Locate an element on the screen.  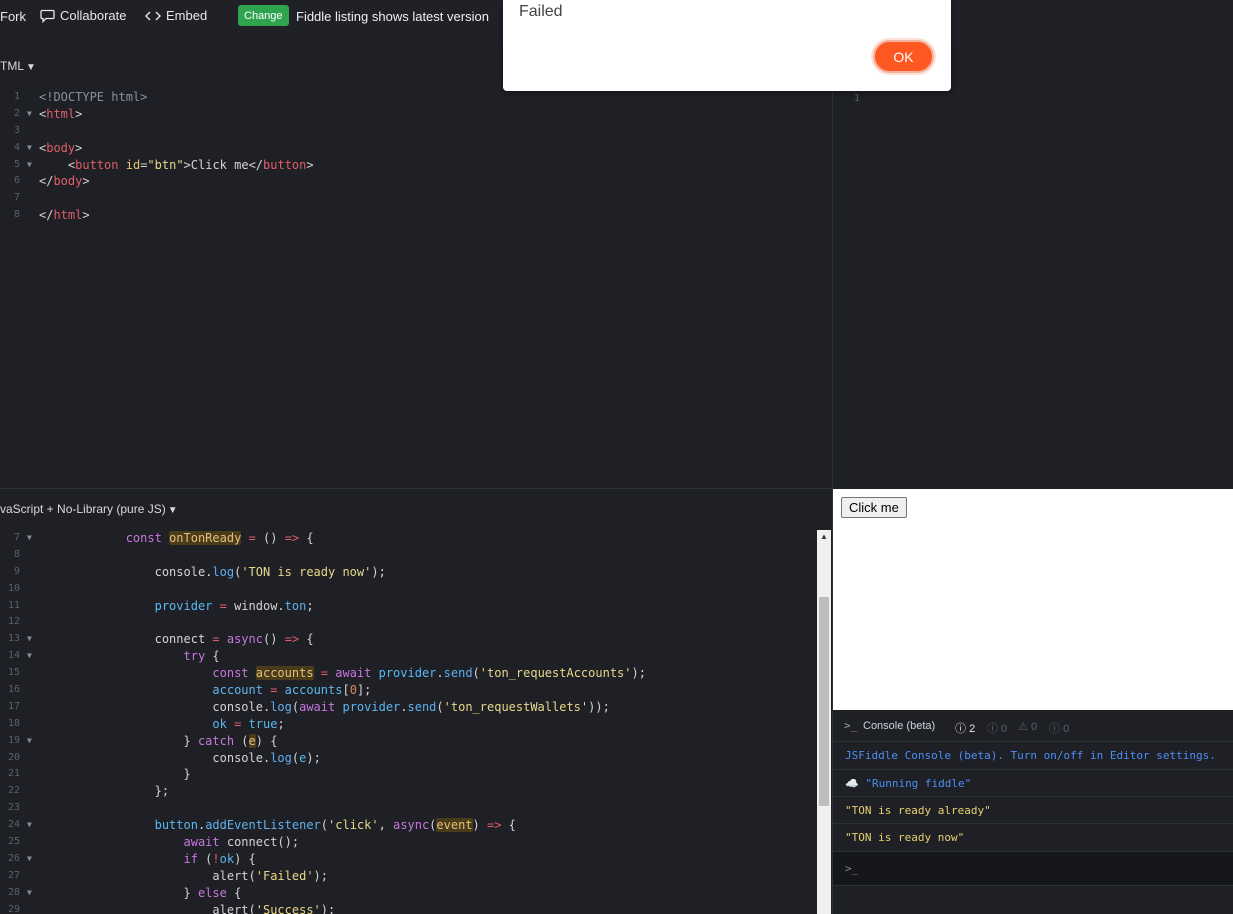
line-number: 1 is located at coordinates (856, 98).